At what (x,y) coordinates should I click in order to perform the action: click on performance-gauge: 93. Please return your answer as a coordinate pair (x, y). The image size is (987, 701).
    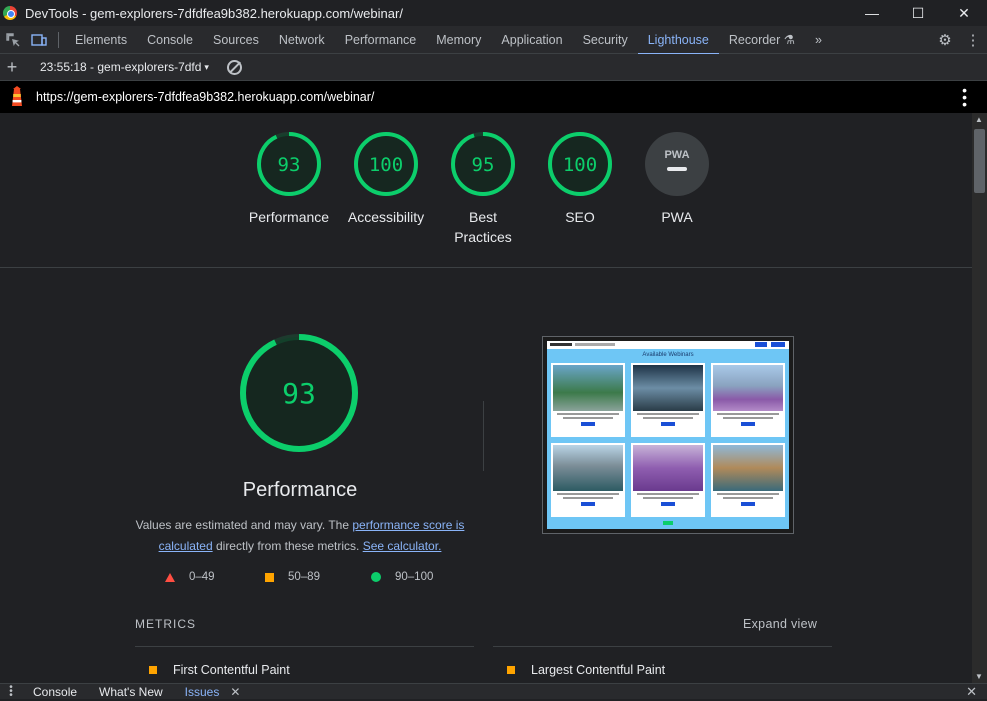
    Looking at the image, I should click on (299, 395).